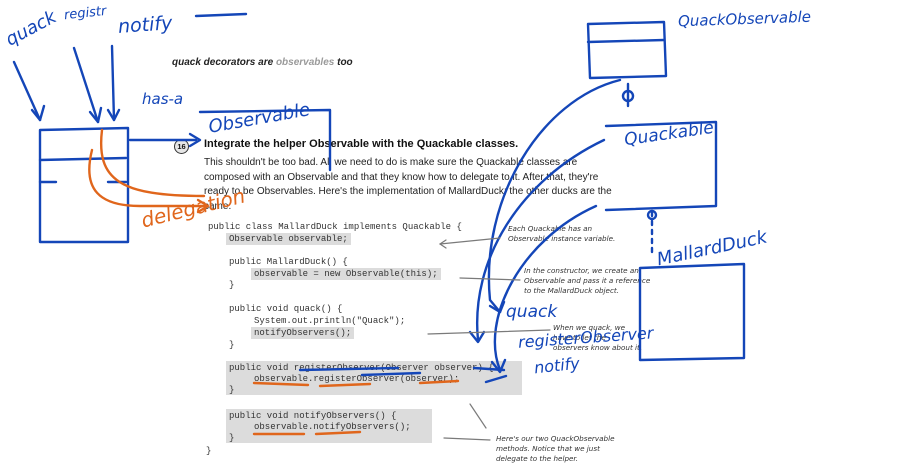 The height and width of the screenshot is (465, 898). What do you see at coordinates (496, 379) in the screenshot?
I see `arrow-to-notify` at bounding box center [496, 379].